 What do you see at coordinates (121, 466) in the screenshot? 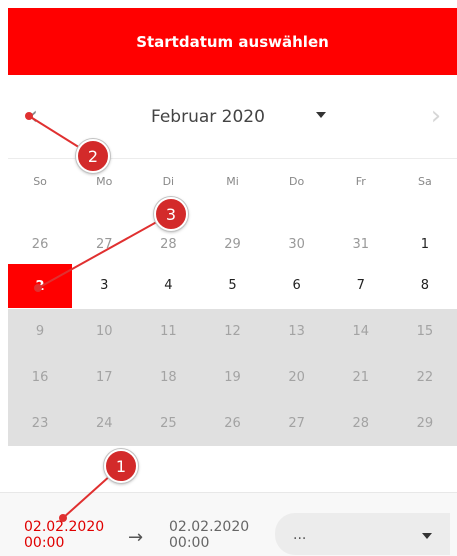
I see `annotation-marker-1: 1` at bounding box center [121, 466].